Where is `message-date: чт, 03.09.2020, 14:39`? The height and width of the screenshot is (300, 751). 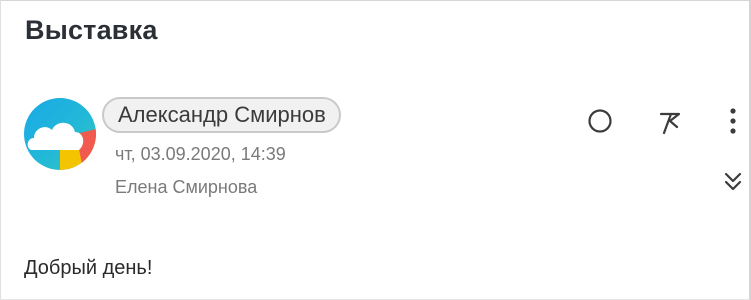 message-date: чт, 03.09.2020, 14:39 is located at coordinates (200, 154).